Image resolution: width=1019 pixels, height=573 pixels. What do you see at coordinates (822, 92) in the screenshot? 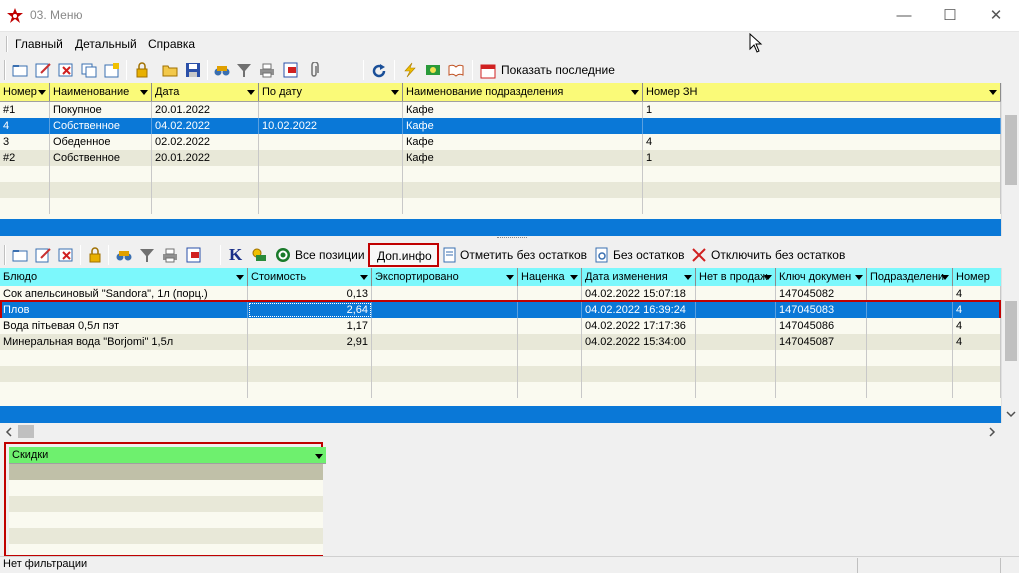
I see `col-order-number: Номер ЗН` at bounding box center [822, 92].